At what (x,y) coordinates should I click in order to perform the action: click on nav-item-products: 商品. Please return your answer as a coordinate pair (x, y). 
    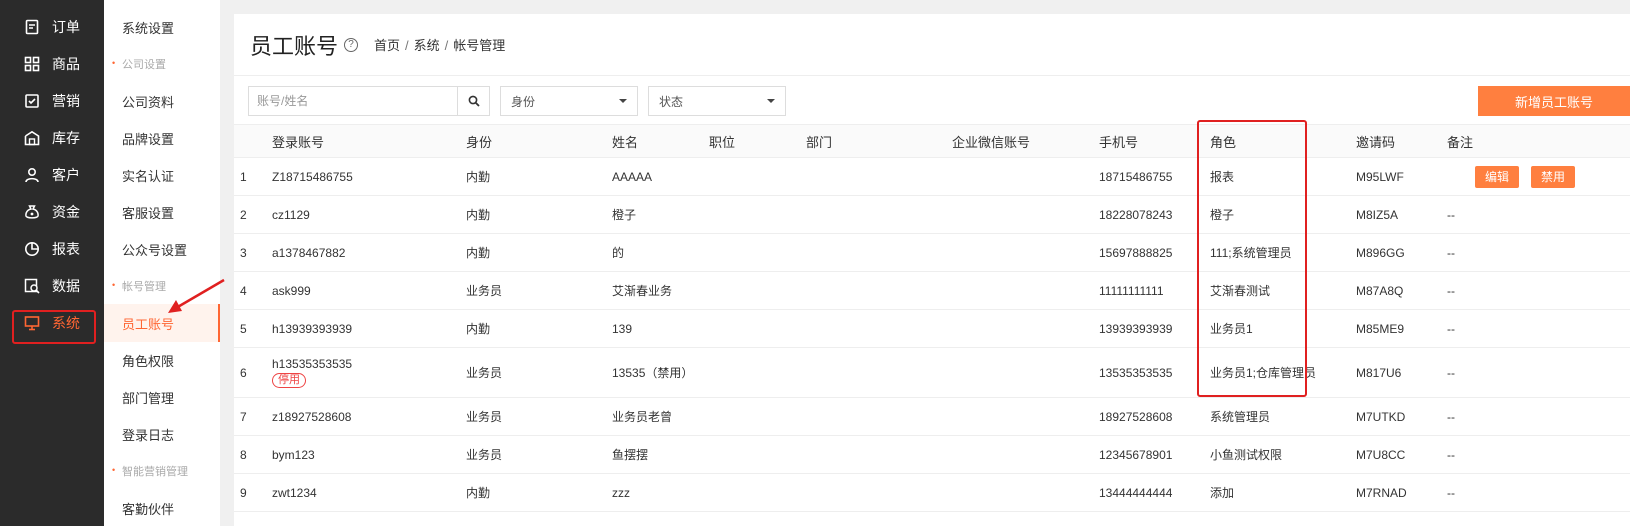
    Looking at the image, I should click on (52, 64).